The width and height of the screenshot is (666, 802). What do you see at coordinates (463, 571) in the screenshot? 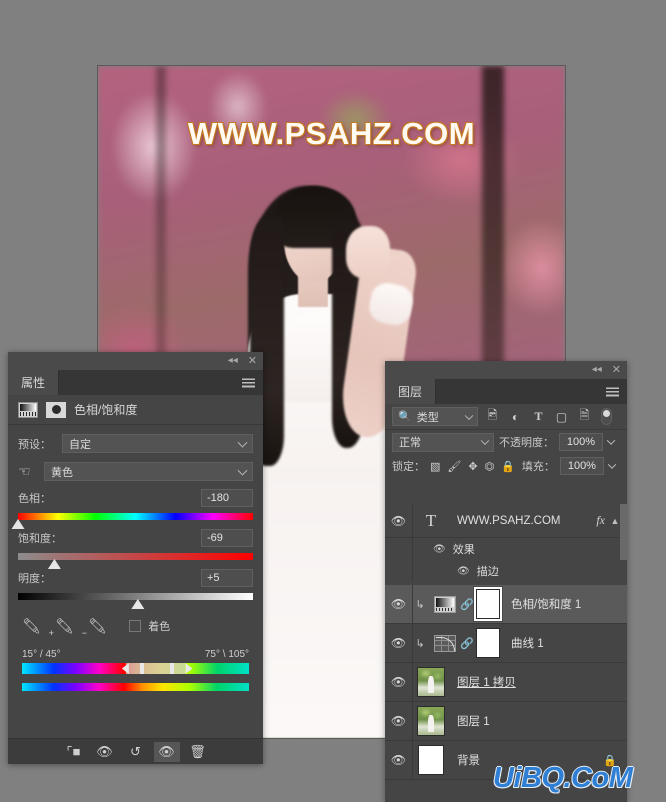
I see `effect-visibility-toggle: 👁` at bounding box center [463, 571].